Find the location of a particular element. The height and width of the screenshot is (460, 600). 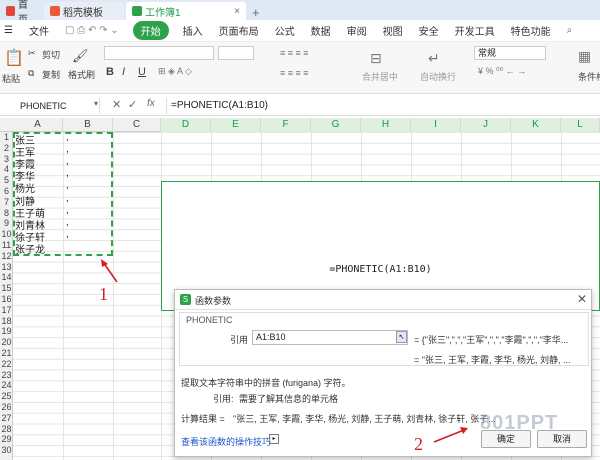

quick-access-icons: ▢ ⎙ ↶ ↷ ⌄ is located at coordinates (92, 30).